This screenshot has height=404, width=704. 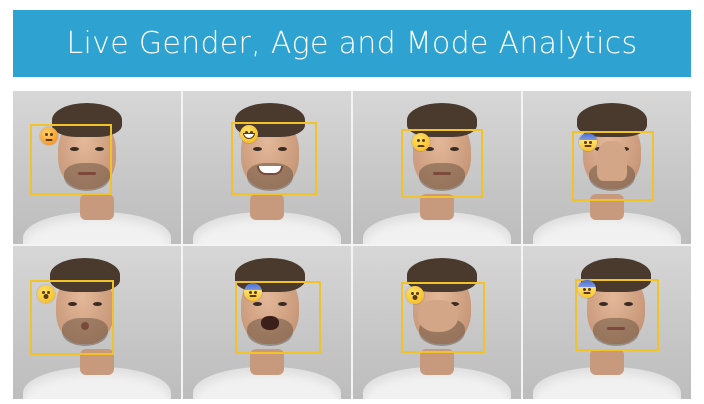 What do you see at coordinates (249, 134) in the screenshot?
I see `grinning-icon` at bounding box center [249, 134].